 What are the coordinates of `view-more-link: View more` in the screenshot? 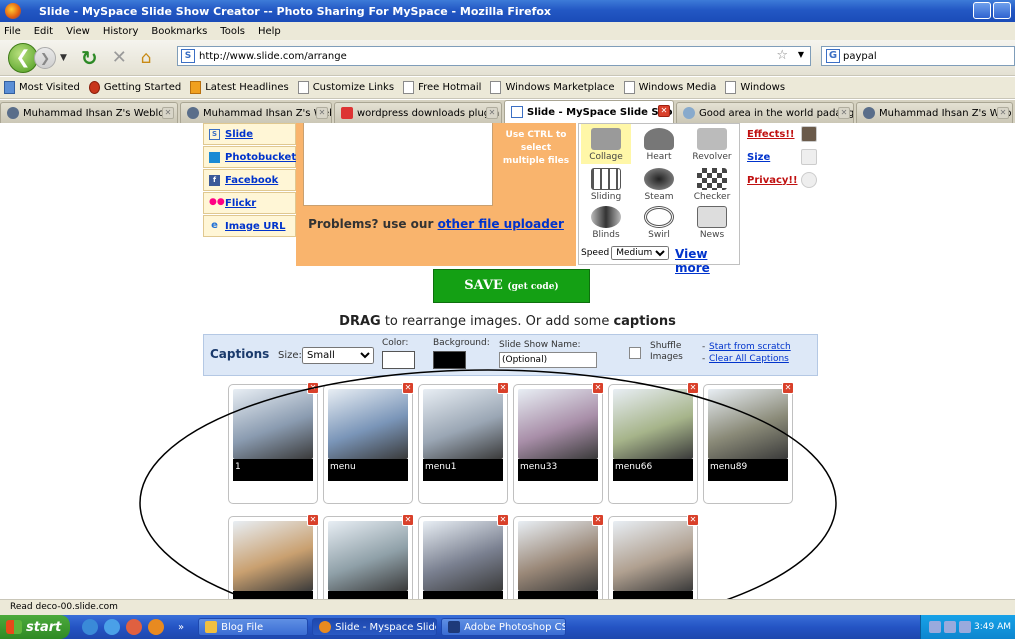 It's located at (707, 261).